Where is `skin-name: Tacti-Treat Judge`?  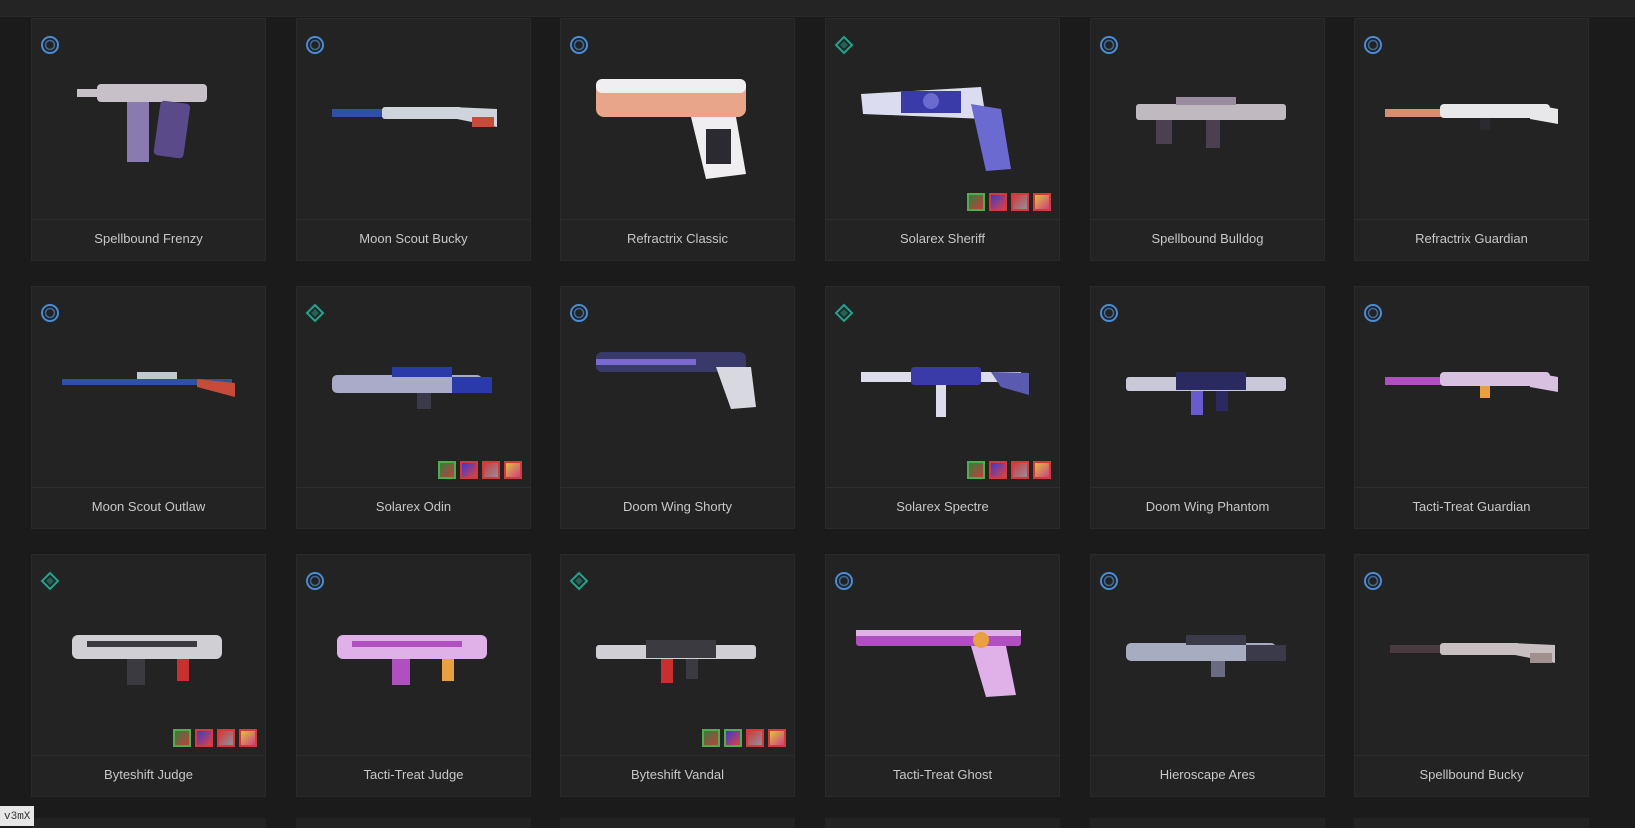
skin-name: Tacti-Treat Judge is located at coordinates (413, 774).